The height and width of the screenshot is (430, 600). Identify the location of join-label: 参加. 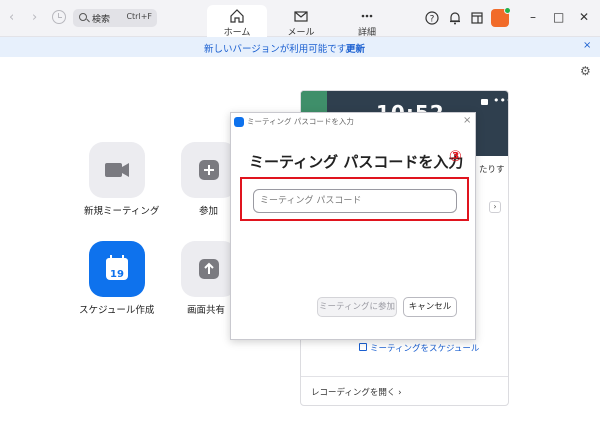
(209, 211).